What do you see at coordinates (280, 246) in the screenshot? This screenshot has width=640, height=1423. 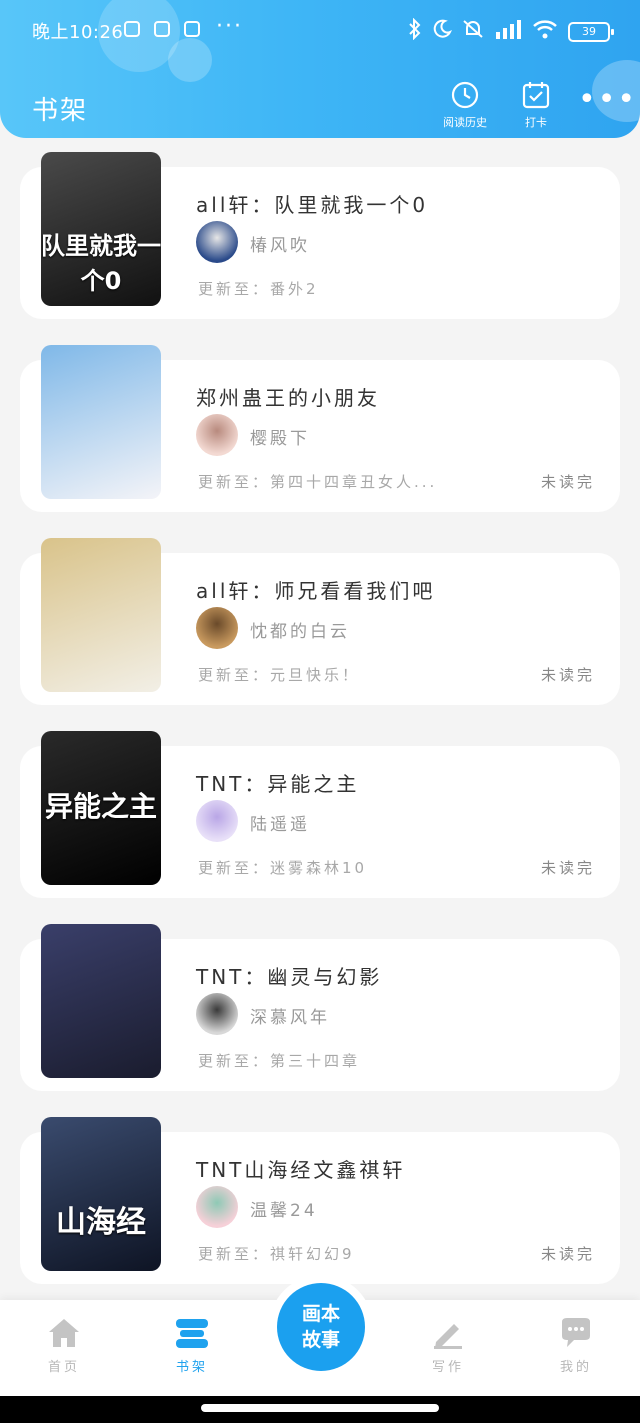 I see `author-name: 椿风吹` at bounding box center [280, 246].